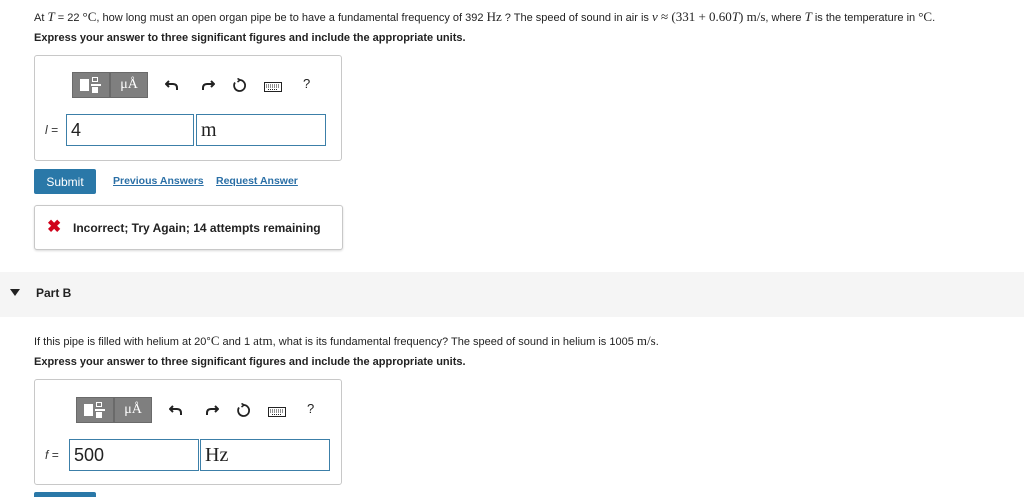  I want to click on answer-box-part-a: μÅ ? l = 4 m, so click(188, 108).